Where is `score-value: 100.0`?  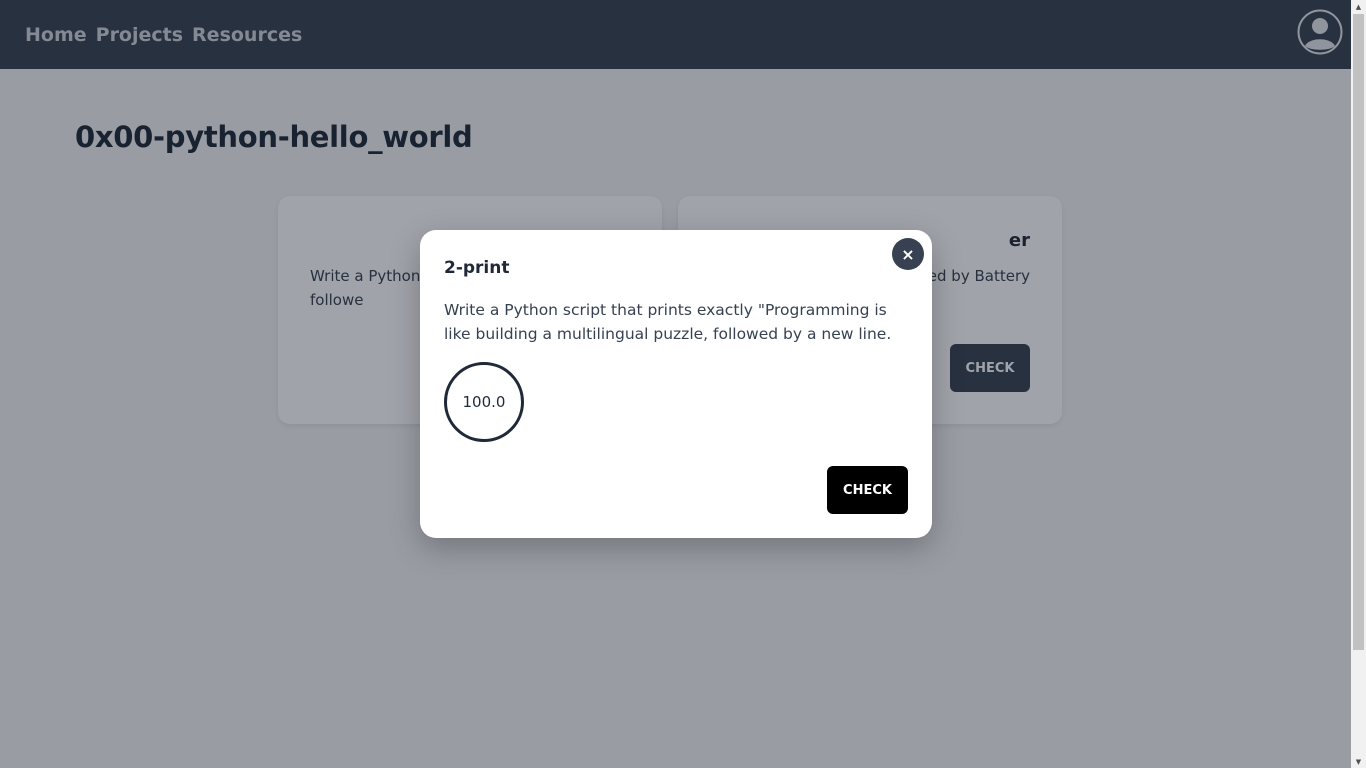
score-value: 100.0 is located at coordinates (484, 402).